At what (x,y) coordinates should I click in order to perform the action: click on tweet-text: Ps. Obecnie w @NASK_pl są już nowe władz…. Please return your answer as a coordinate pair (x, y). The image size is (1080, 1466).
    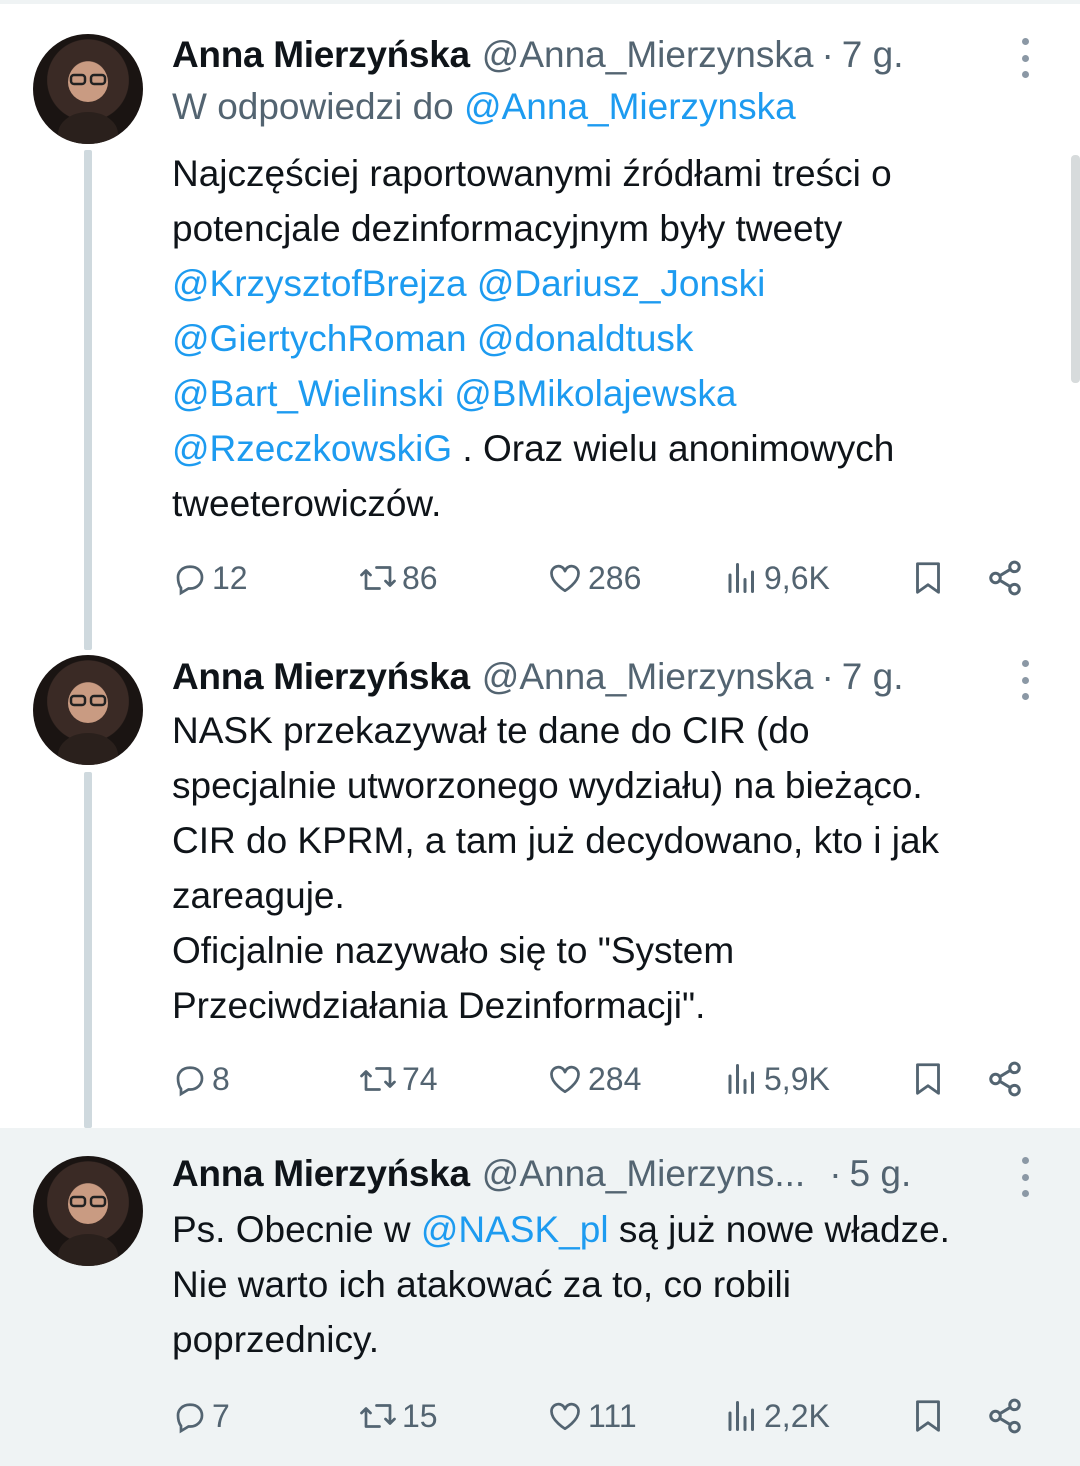
    Looking at the image, I should click on (612, 1284).